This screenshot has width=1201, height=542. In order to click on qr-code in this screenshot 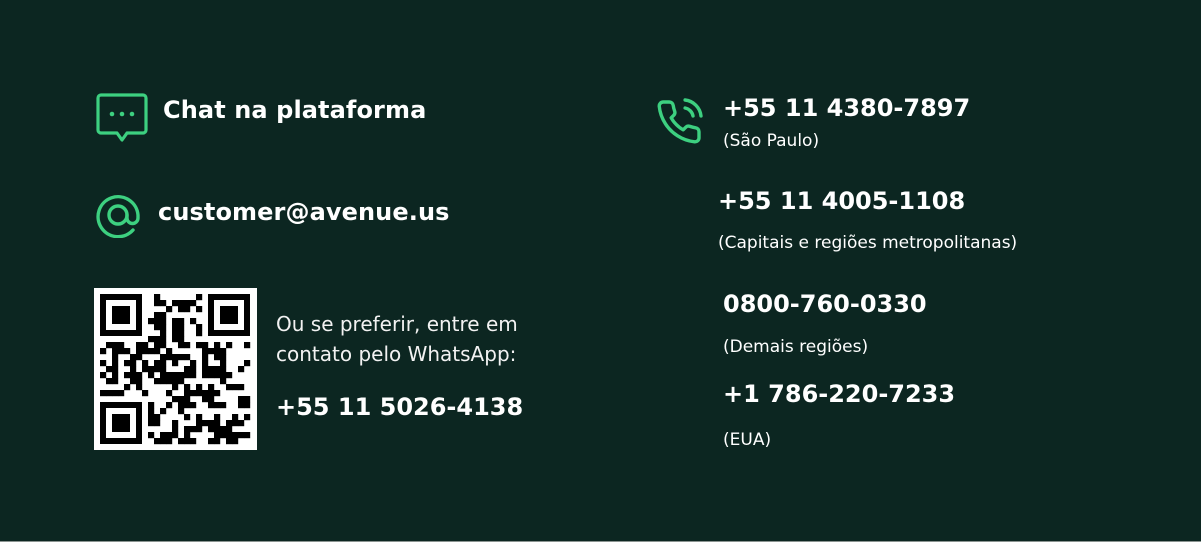, I will do `click(175, 369)`.